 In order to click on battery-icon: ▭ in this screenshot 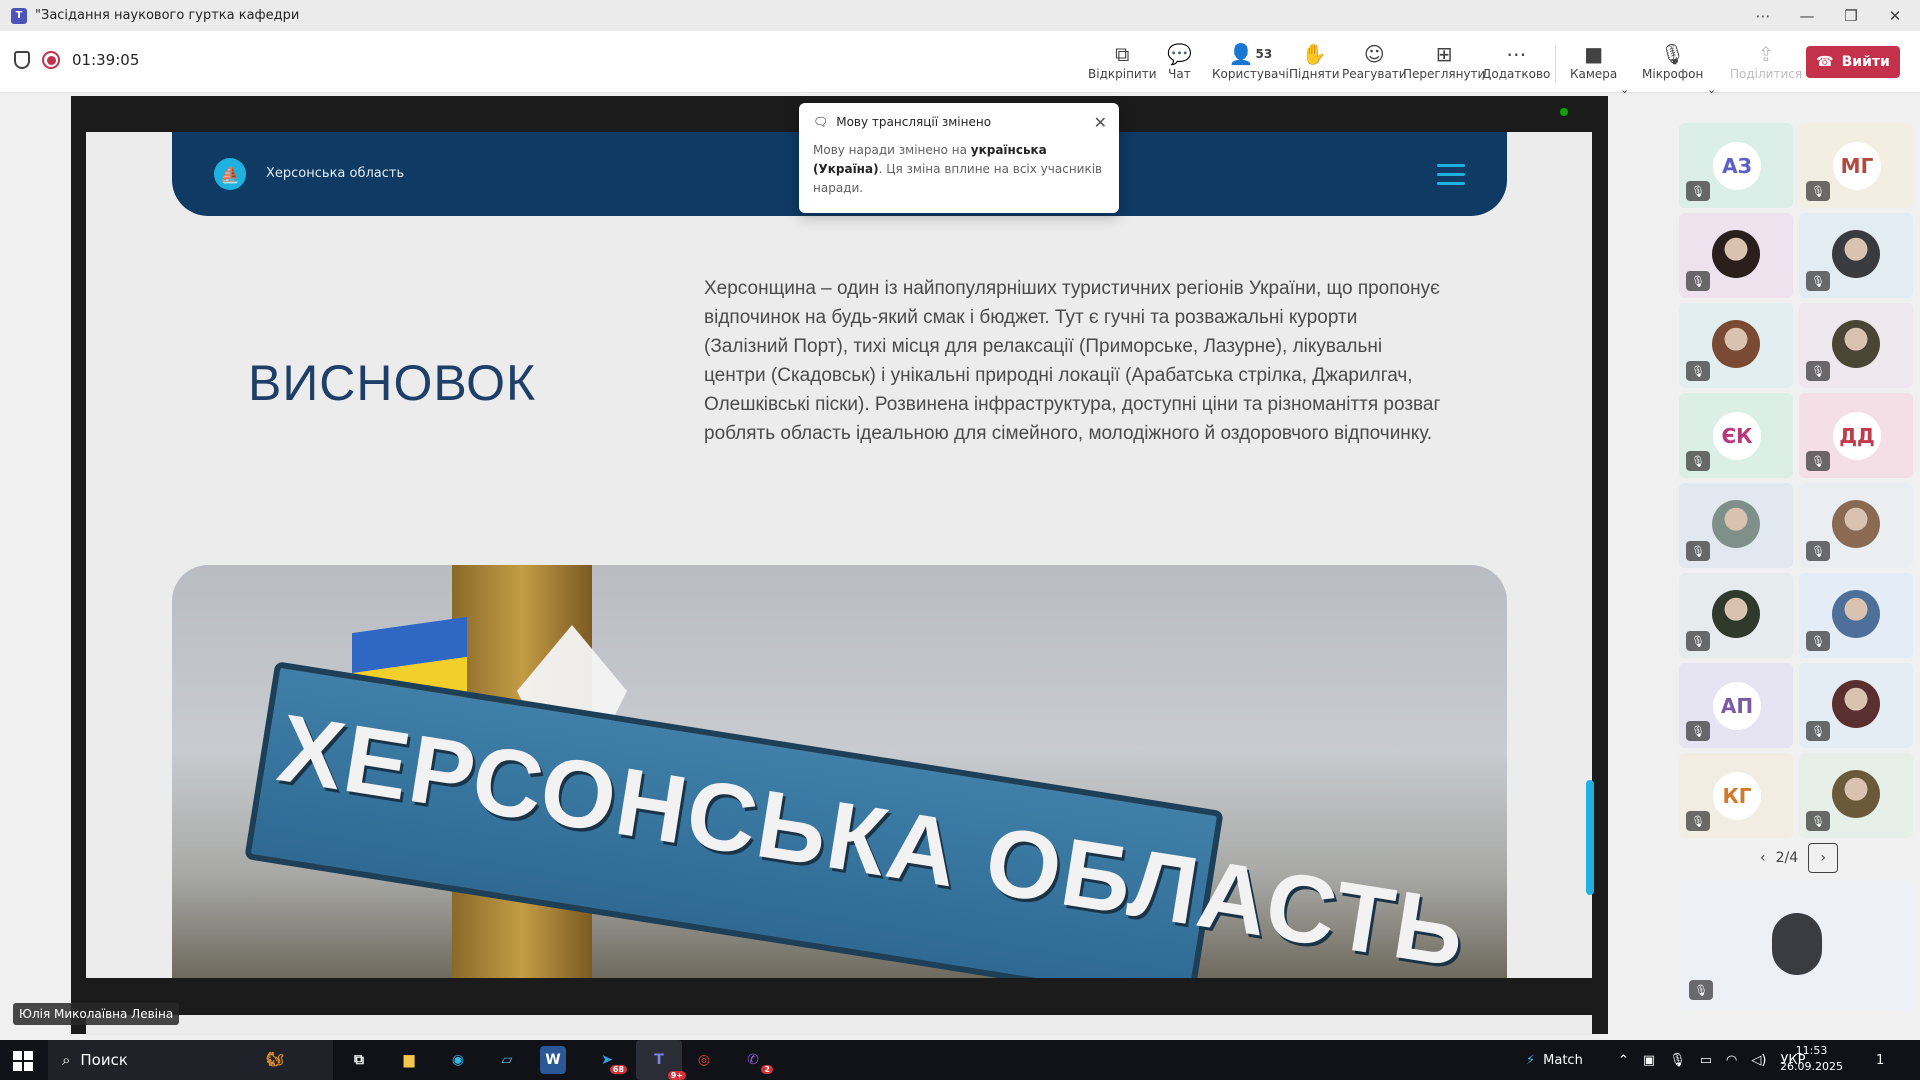, I will do `click(1706, 1060)`.